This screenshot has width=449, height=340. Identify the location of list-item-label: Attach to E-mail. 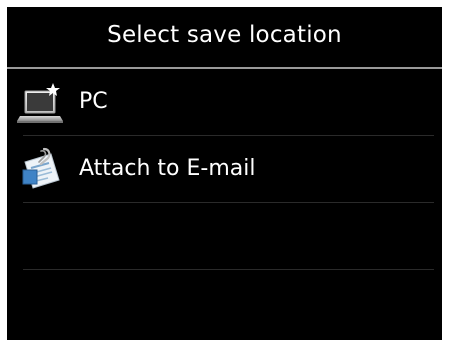
(167, 168).